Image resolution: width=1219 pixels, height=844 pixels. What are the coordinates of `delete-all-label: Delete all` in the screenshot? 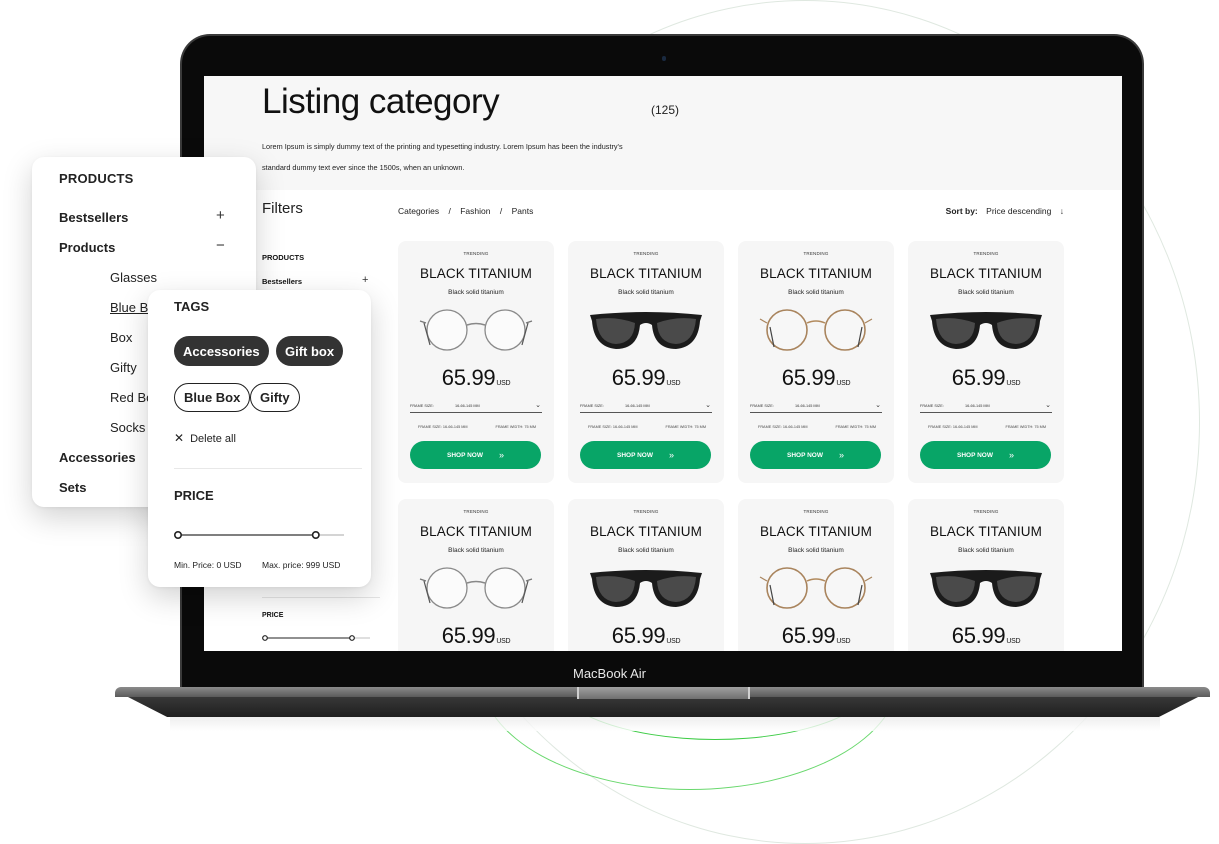 It's located at (213, 439).